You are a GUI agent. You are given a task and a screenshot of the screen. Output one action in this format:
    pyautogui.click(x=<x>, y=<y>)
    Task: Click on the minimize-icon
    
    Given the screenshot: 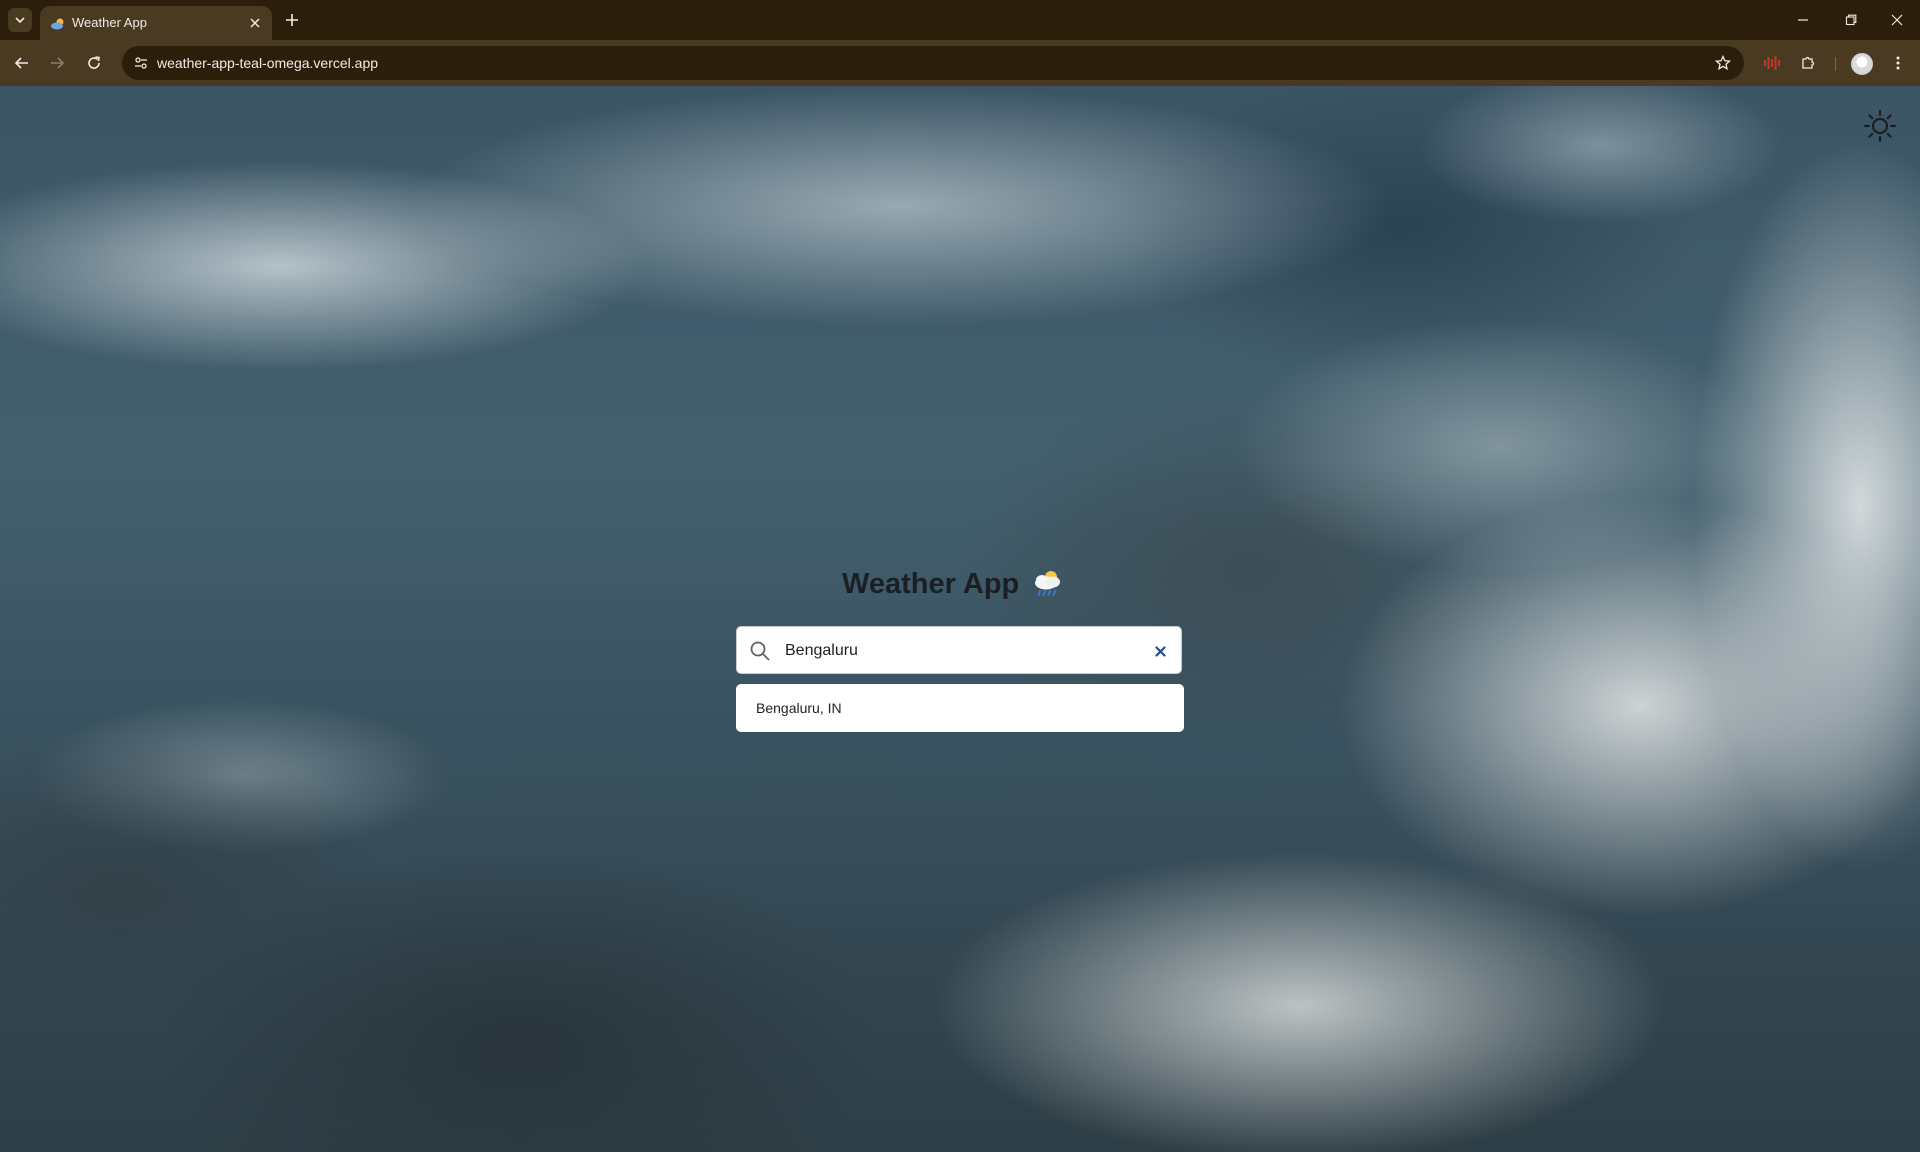 What is the action you would take?
    pyautogui.click(x=1803, y=20)
    